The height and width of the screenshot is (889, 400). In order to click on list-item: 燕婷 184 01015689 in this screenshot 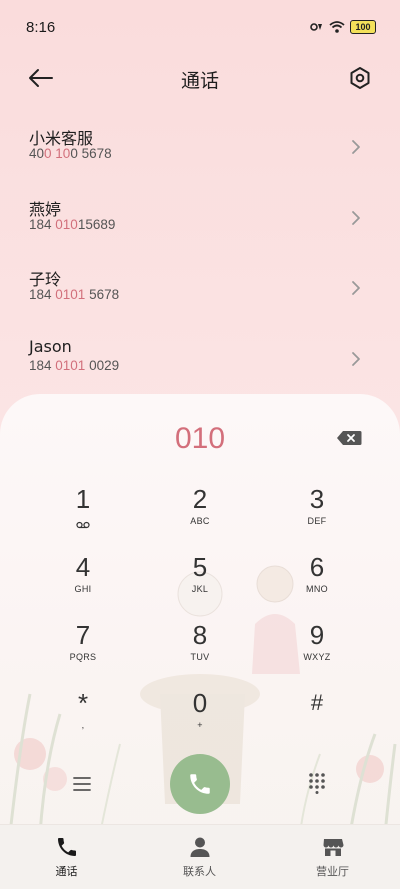, I will do `click(200, 218)`.